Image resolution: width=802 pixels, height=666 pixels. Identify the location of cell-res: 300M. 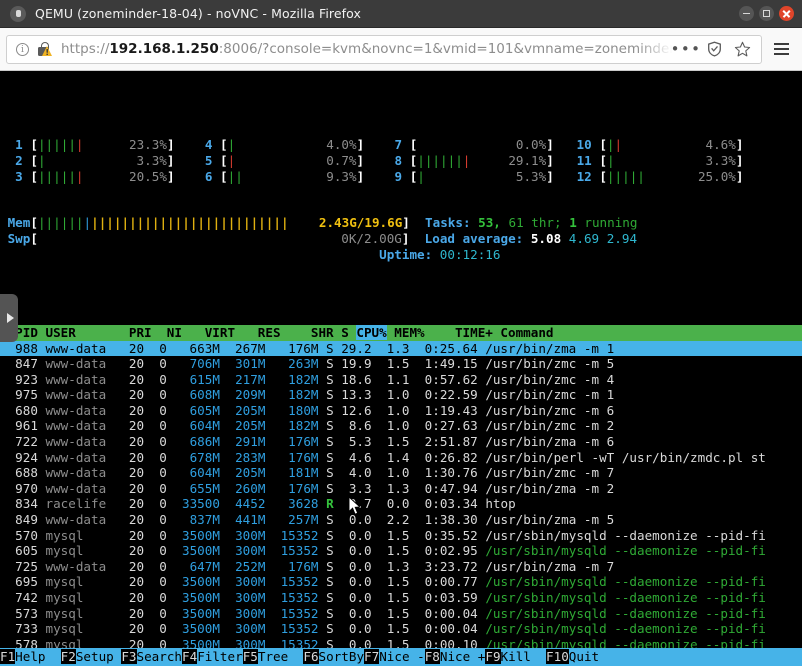
(242, 629).